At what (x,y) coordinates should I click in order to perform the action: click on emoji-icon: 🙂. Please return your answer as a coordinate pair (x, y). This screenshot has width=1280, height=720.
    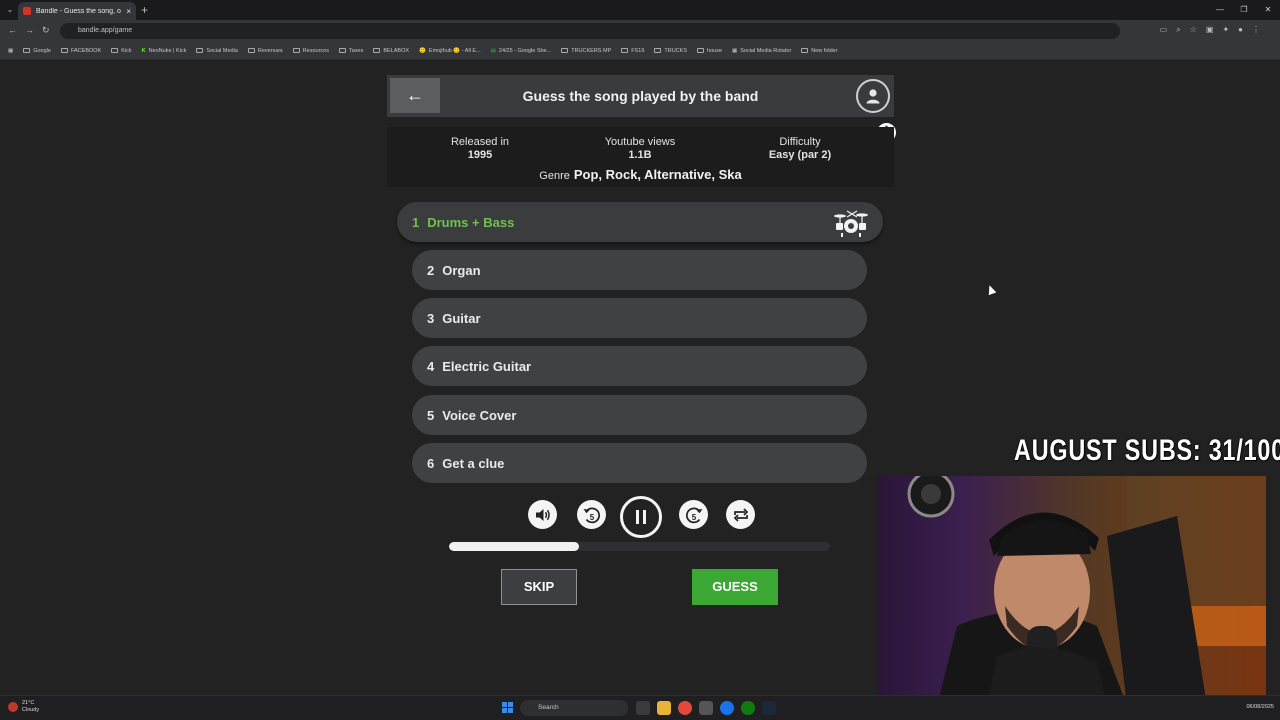
    Looking at the image, I should click on (422, 50).